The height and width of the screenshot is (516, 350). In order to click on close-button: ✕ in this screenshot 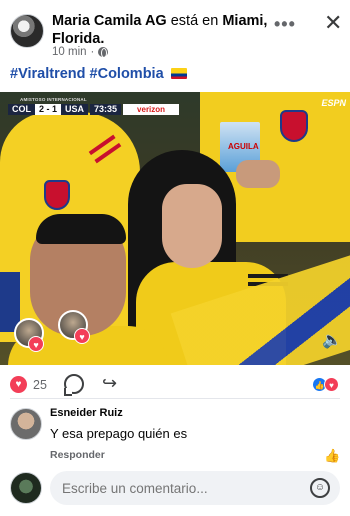, I will do `click(333, 23)`.